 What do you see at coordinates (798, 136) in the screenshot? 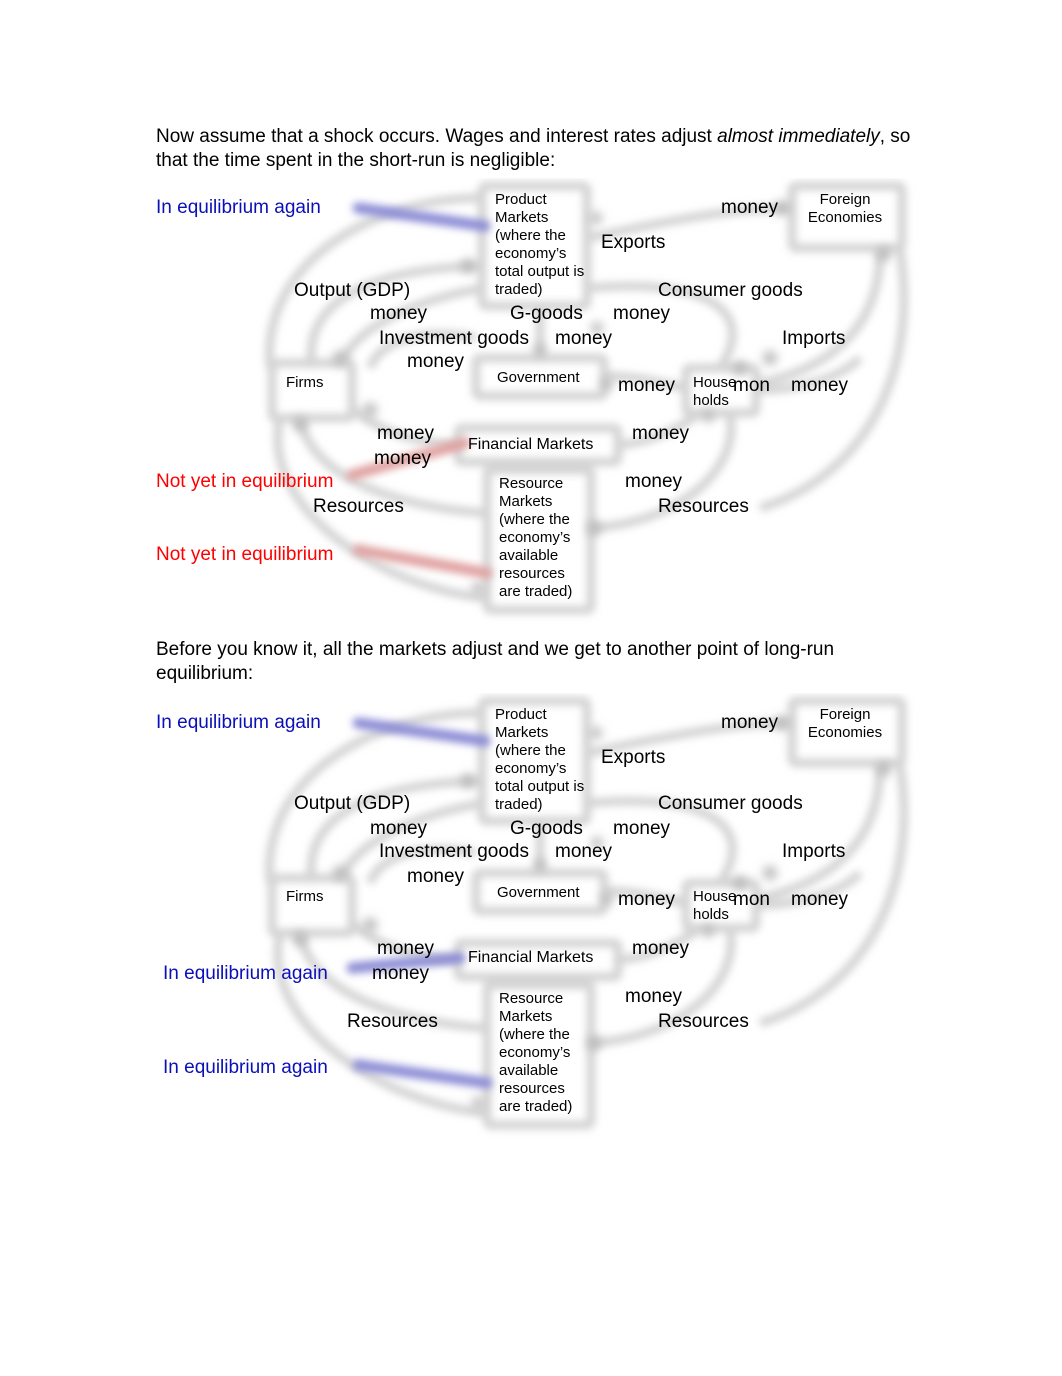
I see `italic-emphasis: almost immediately` at bounding box center [798, 136].